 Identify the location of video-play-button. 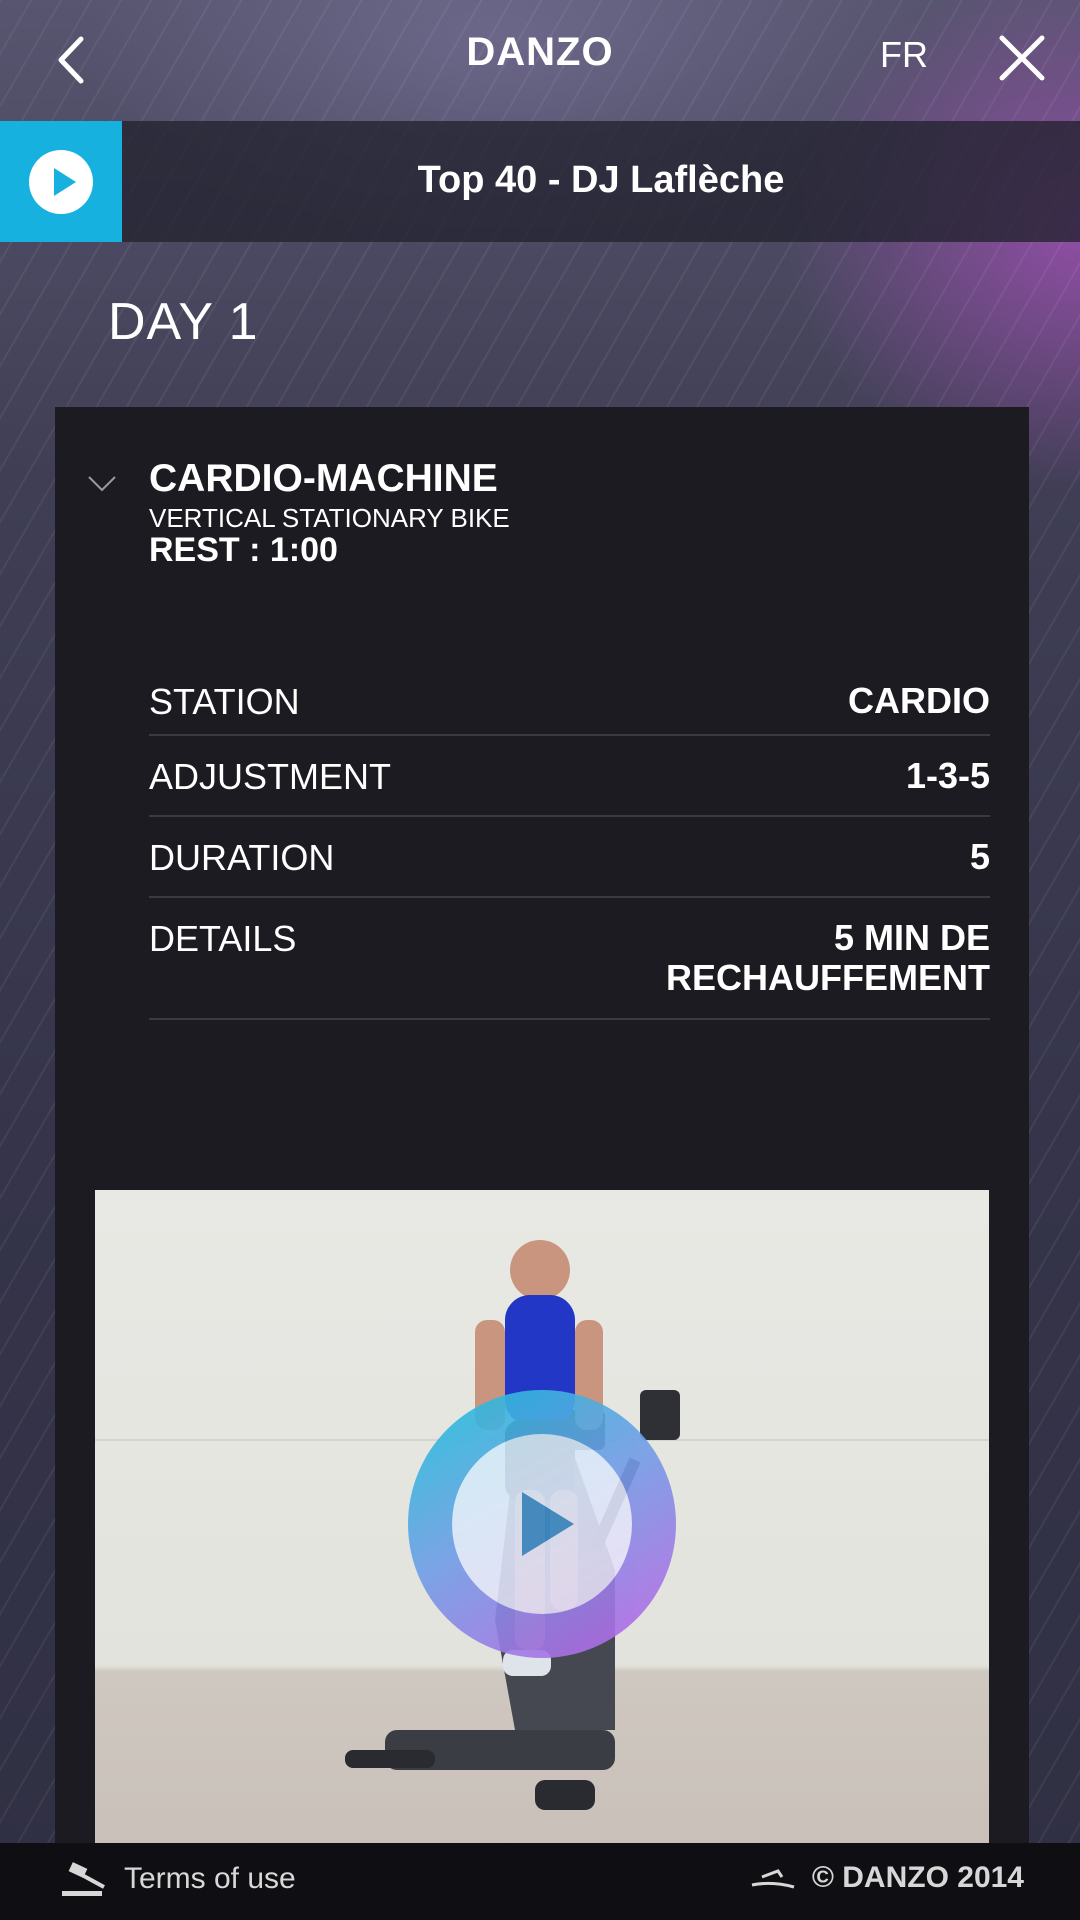
(542, 1524).